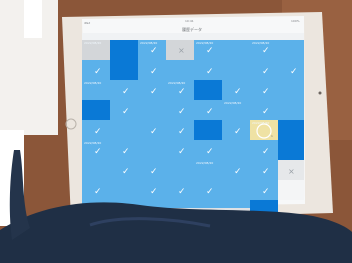 The image size is (352, 263). Describe the element at coordinates (192, 29) in the screenshot. I see `screen-title: 履歴データ` at that location.